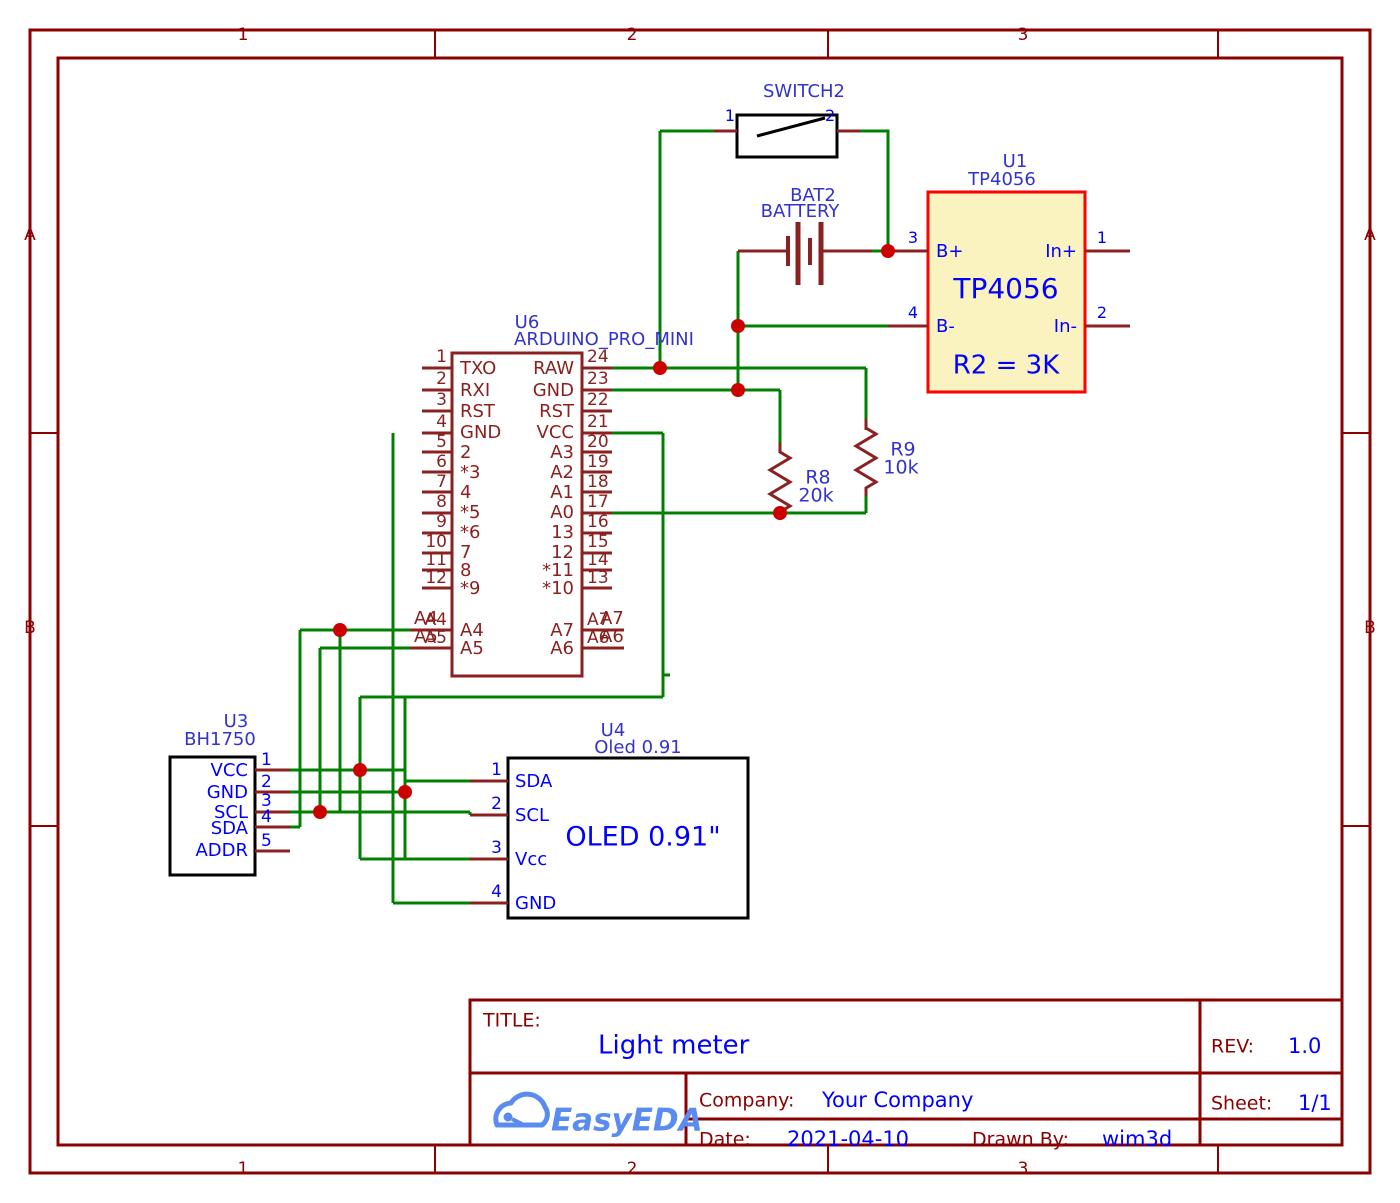  I want to click on arduino-pin-3-name: RST, so click(478, 411).